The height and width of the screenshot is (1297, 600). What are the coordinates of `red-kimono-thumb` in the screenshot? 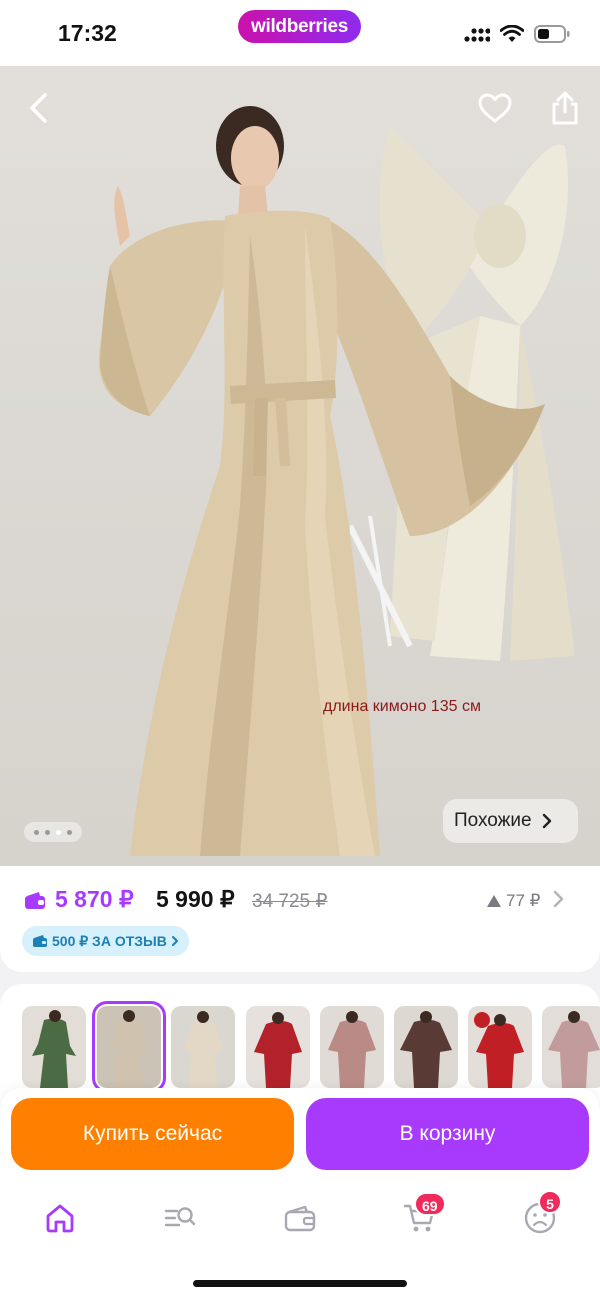 It's located at (278, 1047).